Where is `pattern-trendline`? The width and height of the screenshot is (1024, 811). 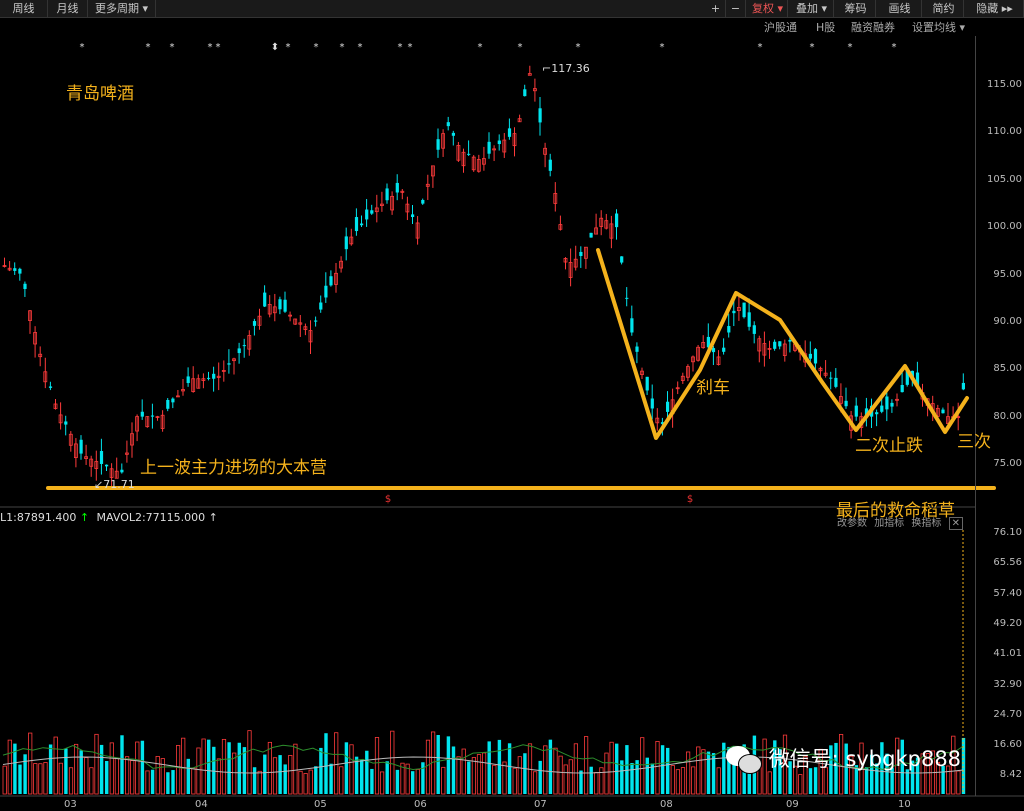
pattern-trendline is located at coordinates (782, 344).